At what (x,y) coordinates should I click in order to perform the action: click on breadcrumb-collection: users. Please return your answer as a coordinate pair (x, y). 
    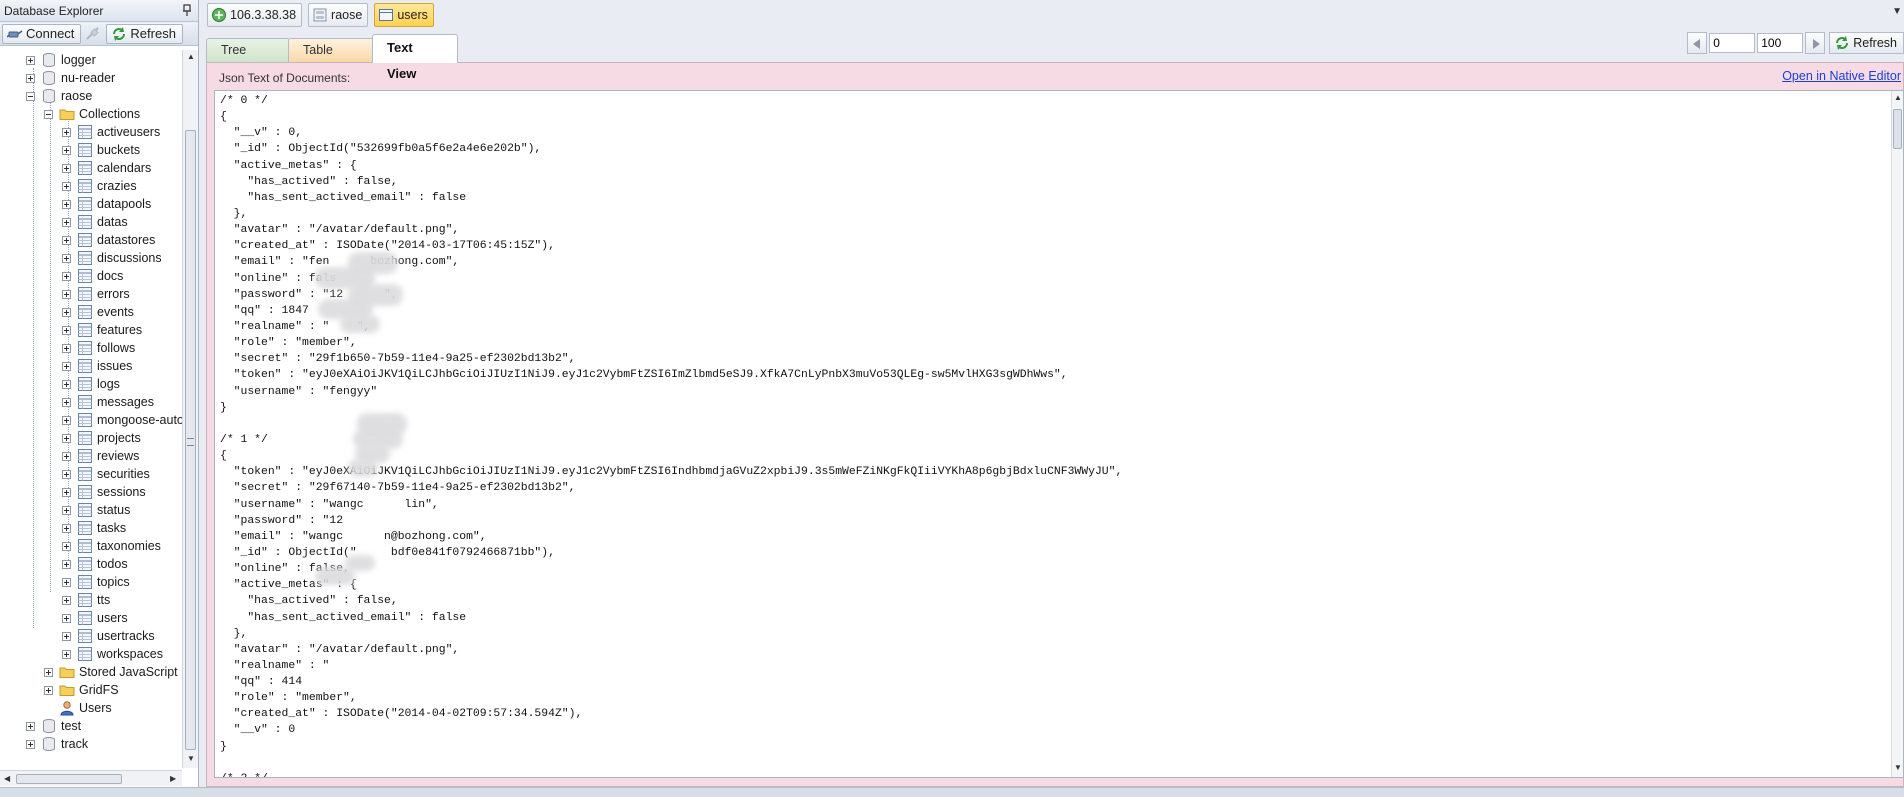
    Looking at the image, I should click on (404, 15).